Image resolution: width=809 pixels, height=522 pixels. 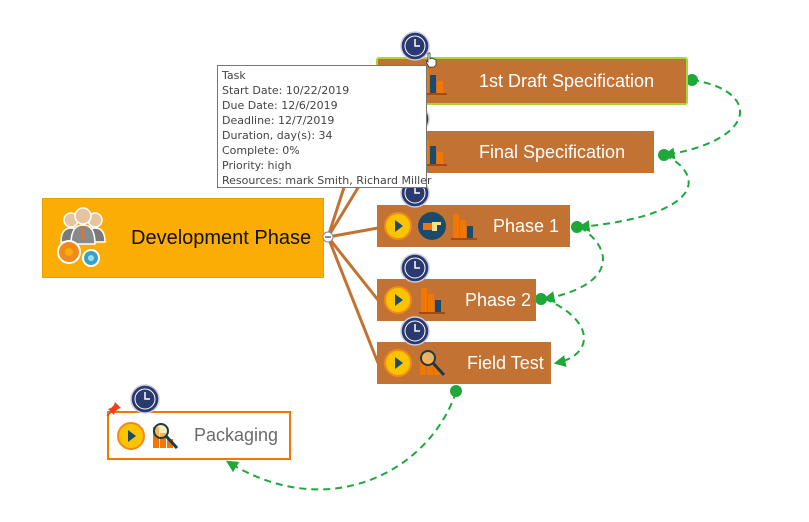 What do you see at coordinates (257, 165) in the screenshot?
I see `tooltip-line: Priority: high` at bounding box center [257, 165].